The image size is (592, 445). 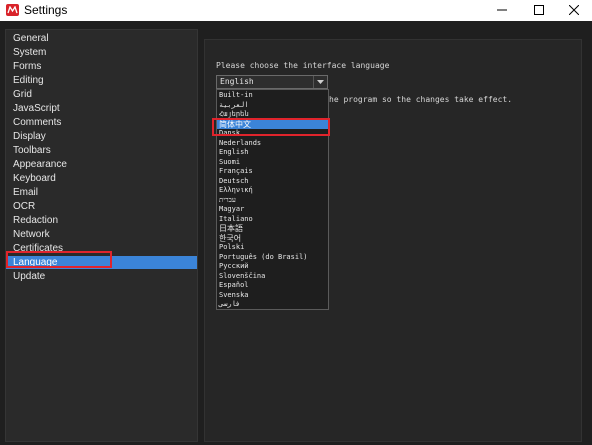 I want to click on close-icon, so click(x=574, y=10).